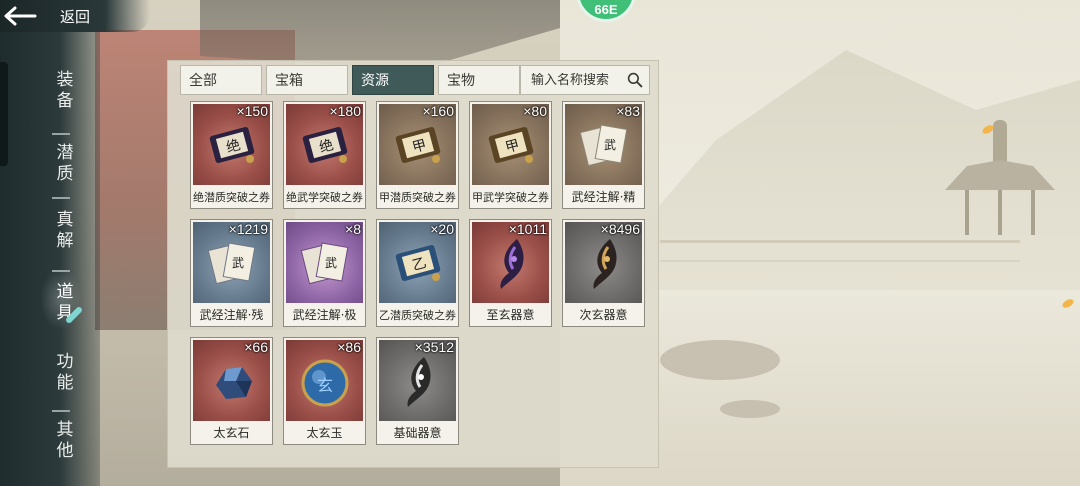 This screenshot has width=1080, height=486. I want to click on item-name: 太玄石, so click(231, 433).